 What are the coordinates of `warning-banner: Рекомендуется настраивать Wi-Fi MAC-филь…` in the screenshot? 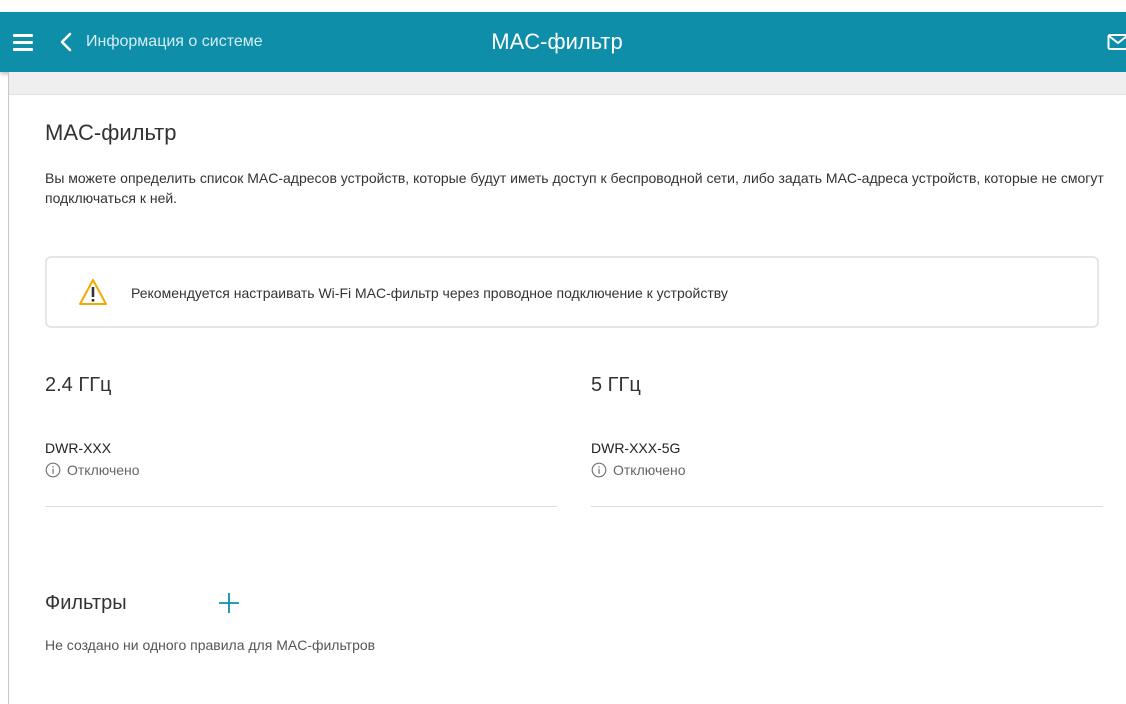 It's located at (572, 292).